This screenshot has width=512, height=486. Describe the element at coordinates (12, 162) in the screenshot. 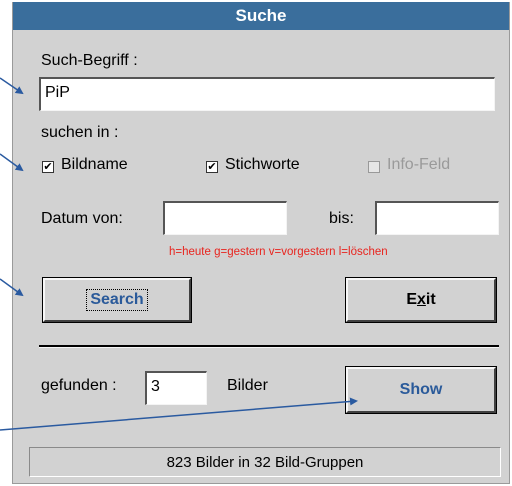

I see `arrow-to-search-scope` at that location.